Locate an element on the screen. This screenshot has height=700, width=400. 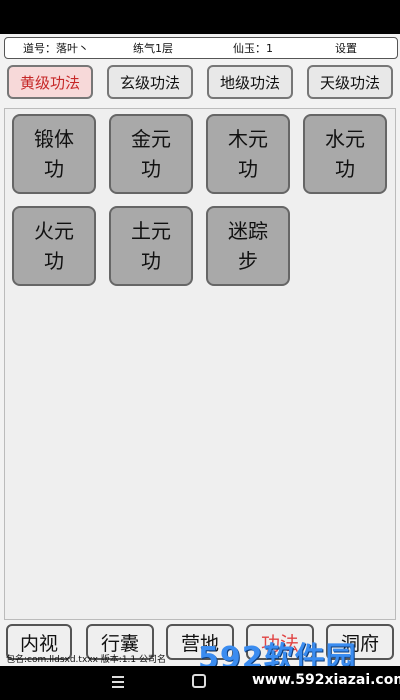
settings-link: 设置 is located at coordinates (346, 48).